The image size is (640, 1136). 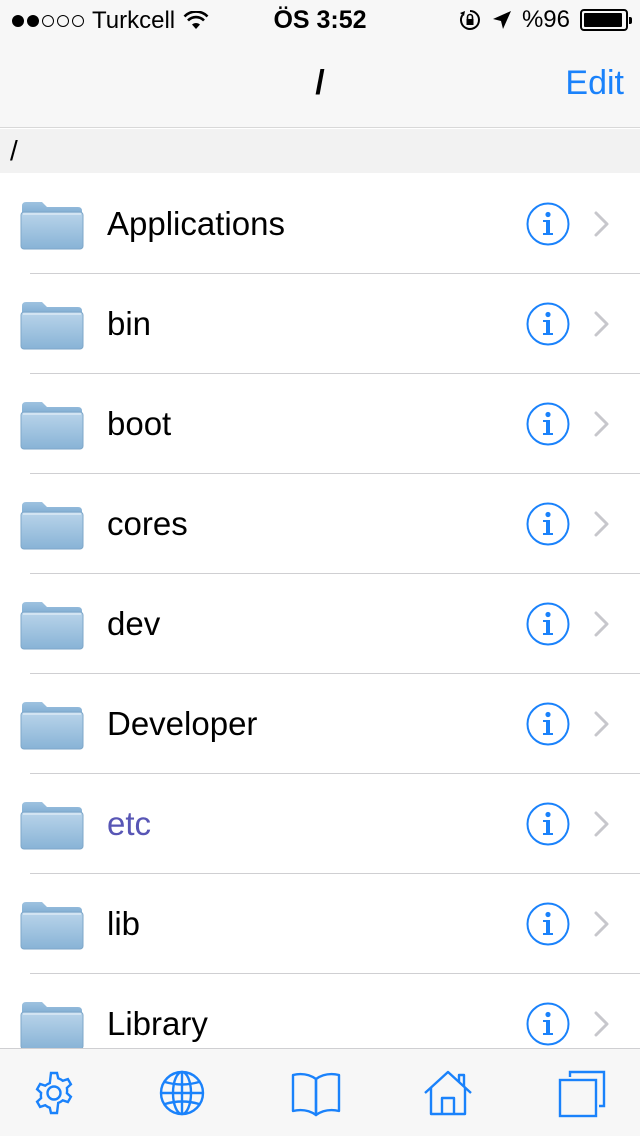 I want to click on windows-icon, so click(x=582, y=1094).